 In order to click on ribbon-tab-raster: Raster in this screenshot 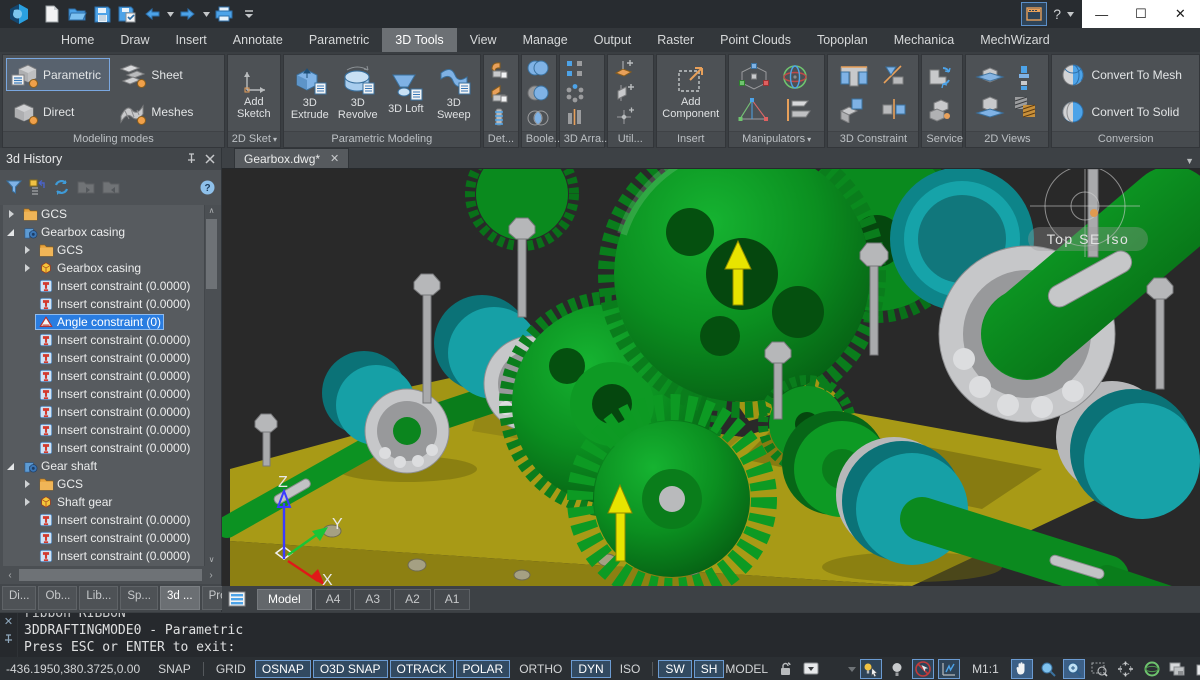, I will do `click(675, 40)`.